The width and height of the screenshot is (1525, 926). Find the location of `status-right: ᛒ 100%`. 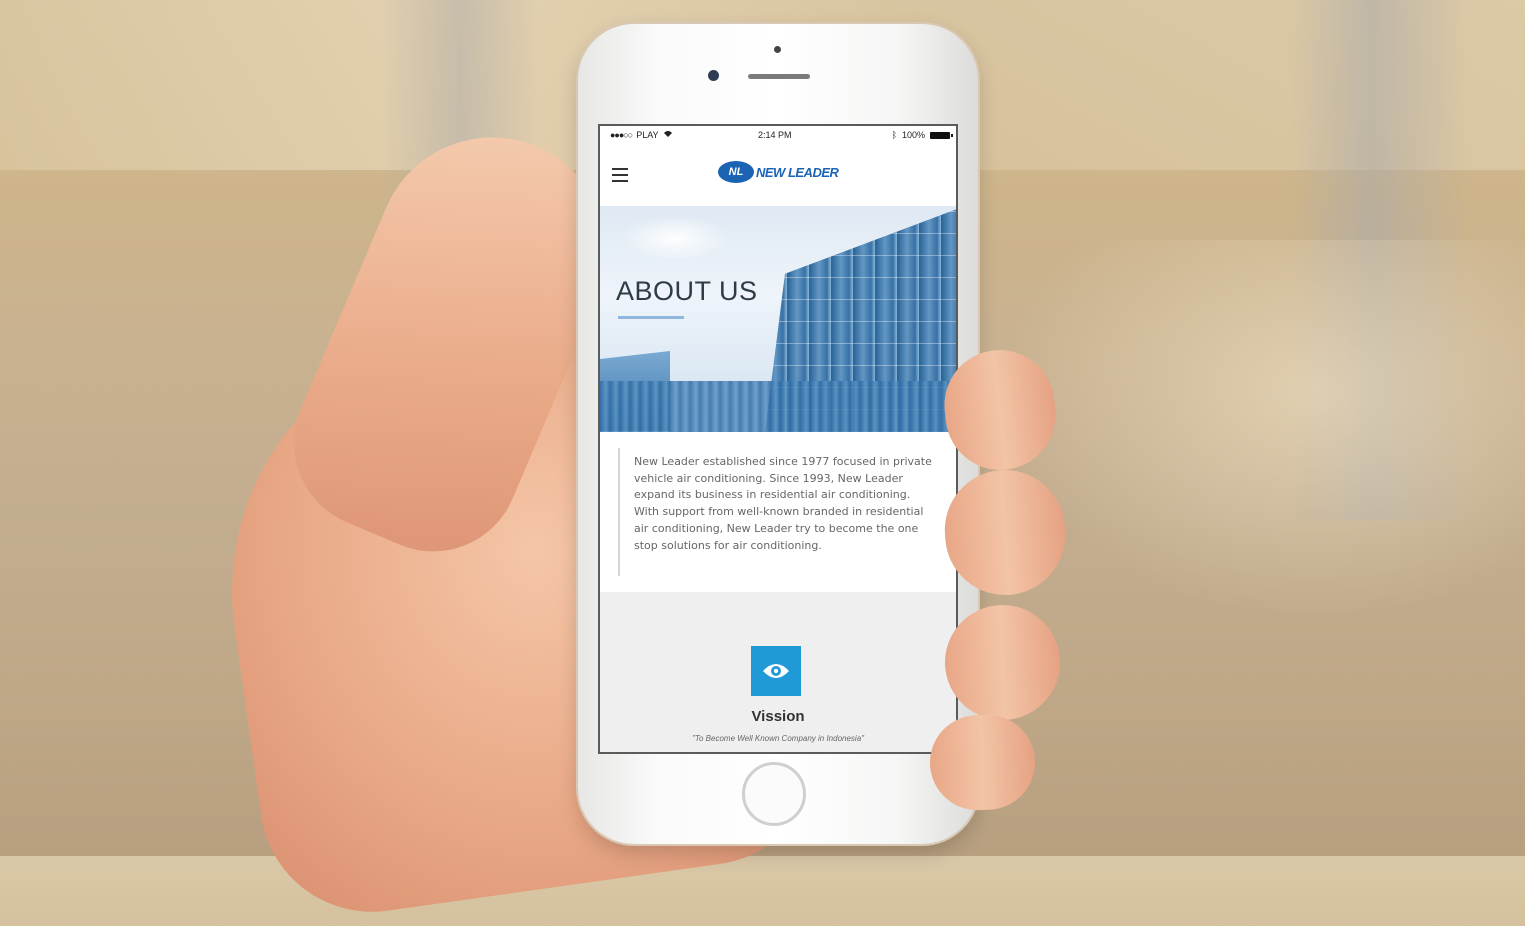

status-right: ᛒ 100% is located at coordinates (922, 135).